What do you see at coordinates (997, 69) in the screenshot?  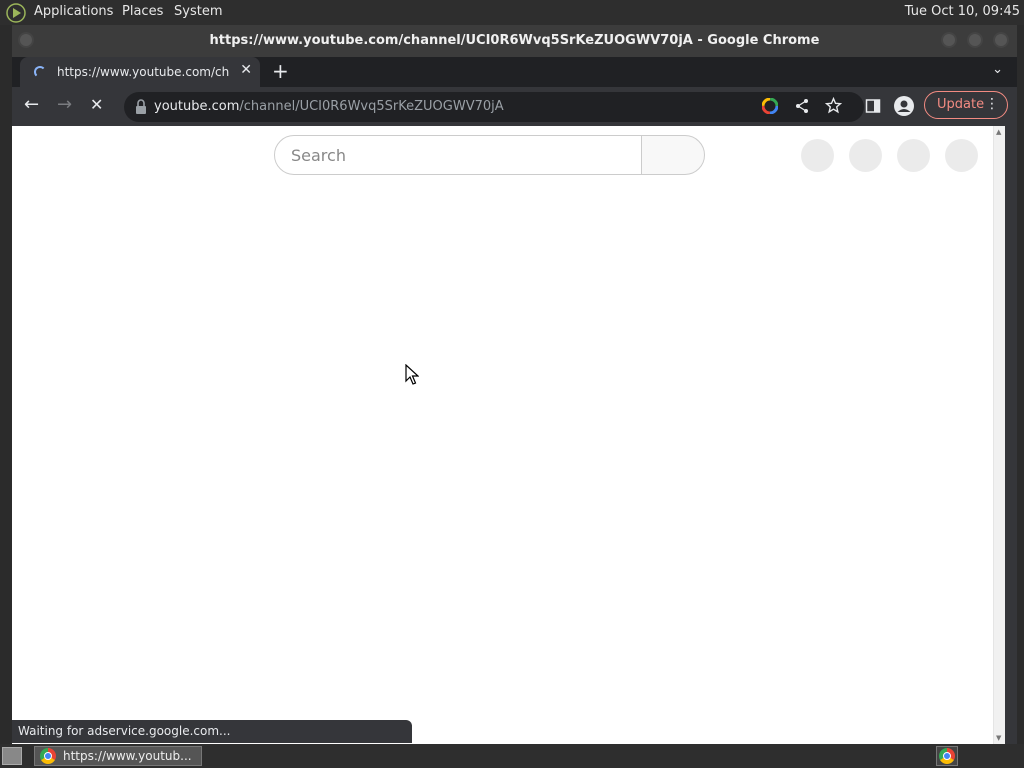 I see `tab-search-chevron-icon: ⌄` at bounding box center [997, 69].